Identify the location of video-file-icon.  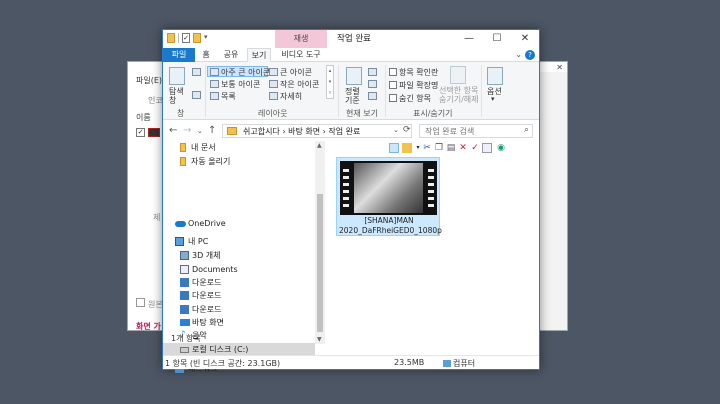
(154, 132).